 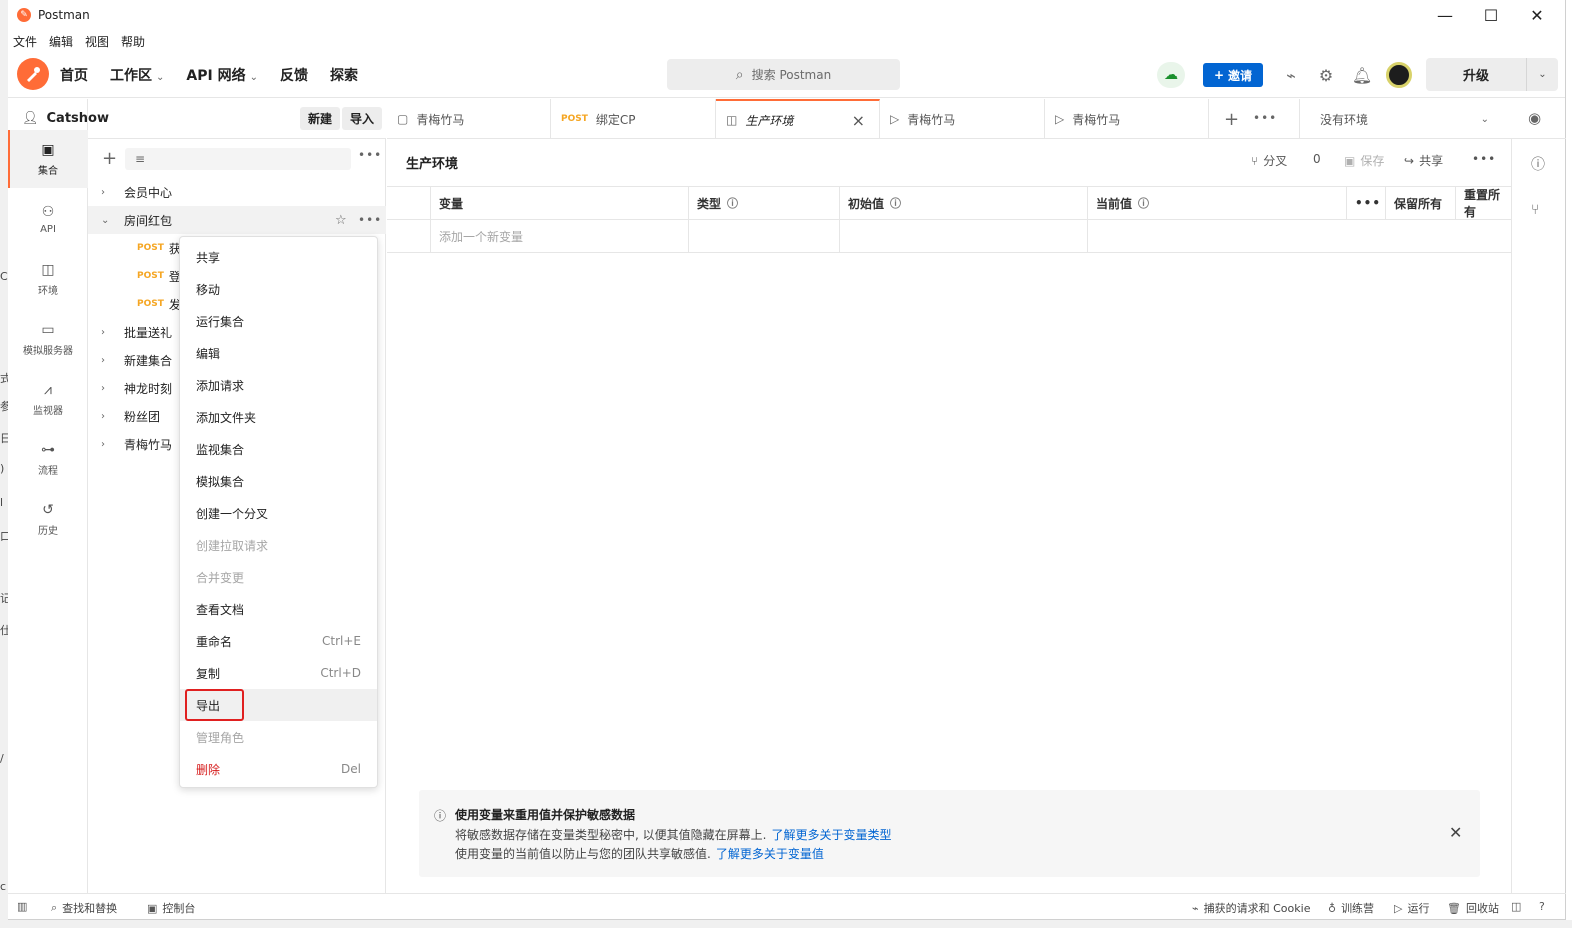 What do you see at coordinates (278, 449) in the screenshot?
I see `menu-item-monitor-collection: 监视集合` at bounding box center [278, 449].